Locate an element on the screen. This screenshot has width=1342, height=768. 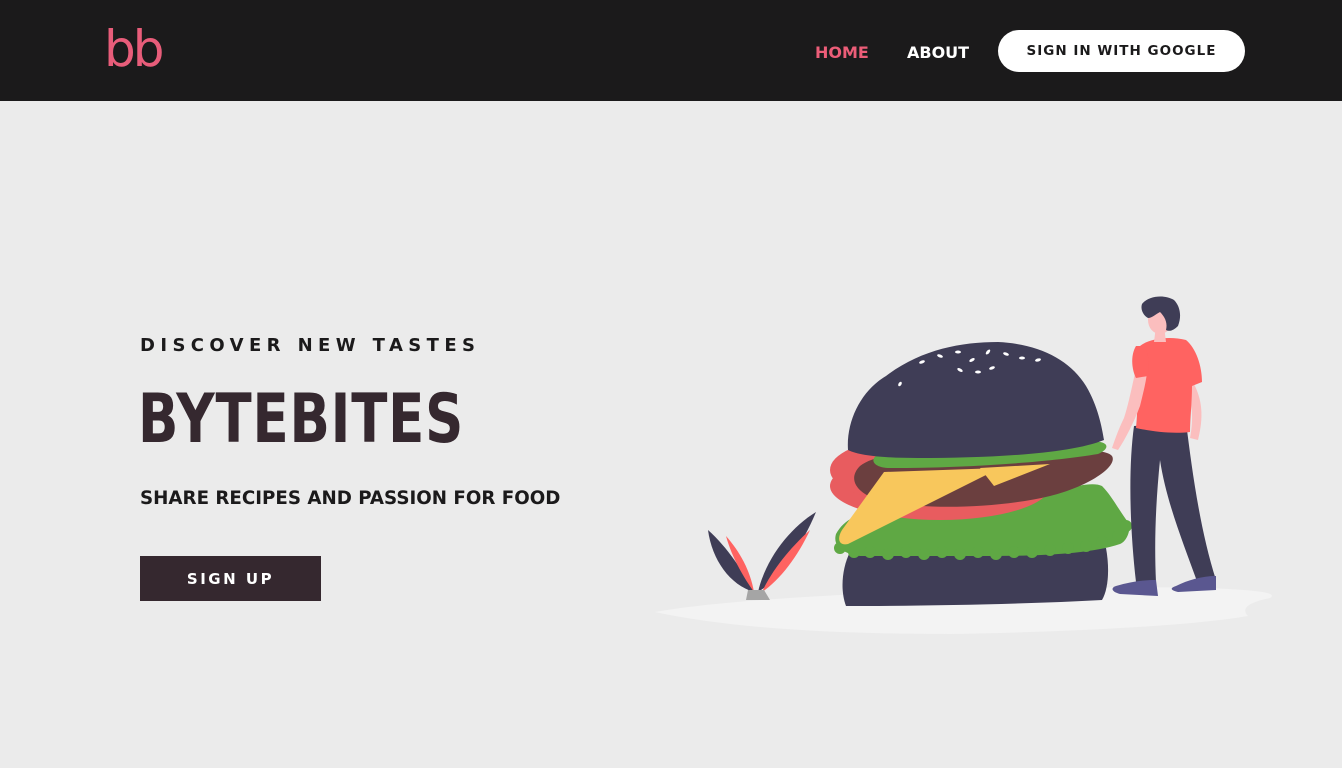
burger-top-bun is located at coordinates (975, 400).